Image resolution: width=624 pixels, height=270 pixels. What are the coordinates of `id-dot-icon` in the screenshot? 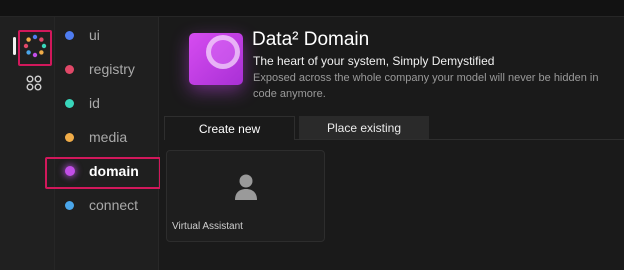 It's located at (69, 103).